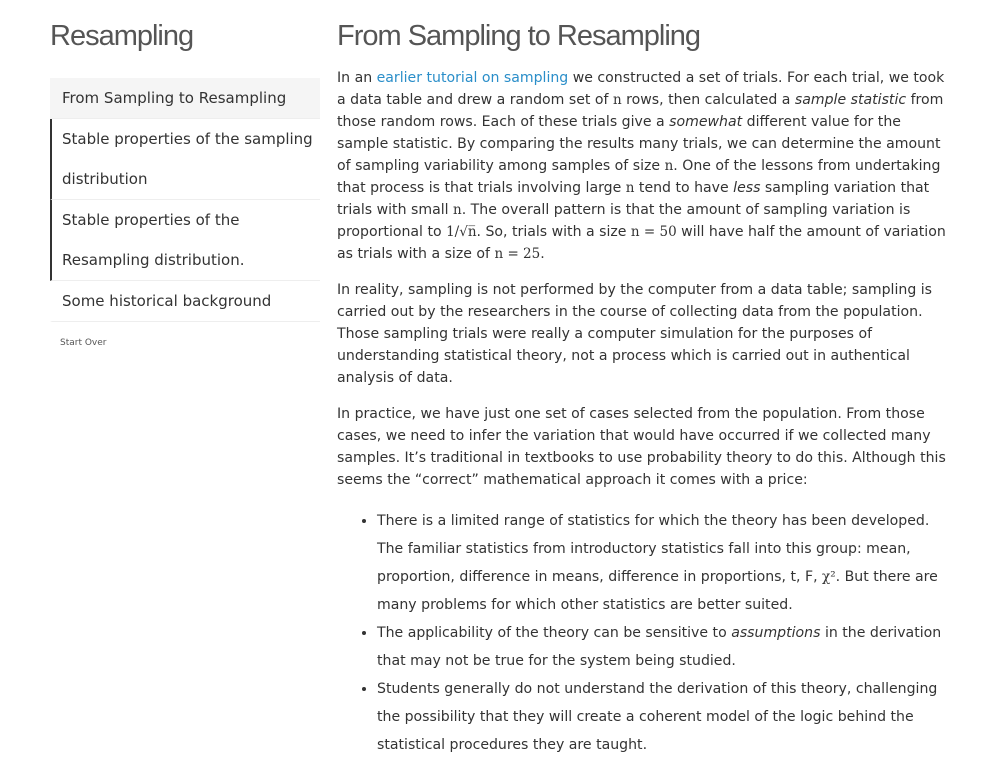  What do you see at coordinates (706, 122) in the screenshot?
I see `emphasis: somewhat` at bounding box center [706, 122].